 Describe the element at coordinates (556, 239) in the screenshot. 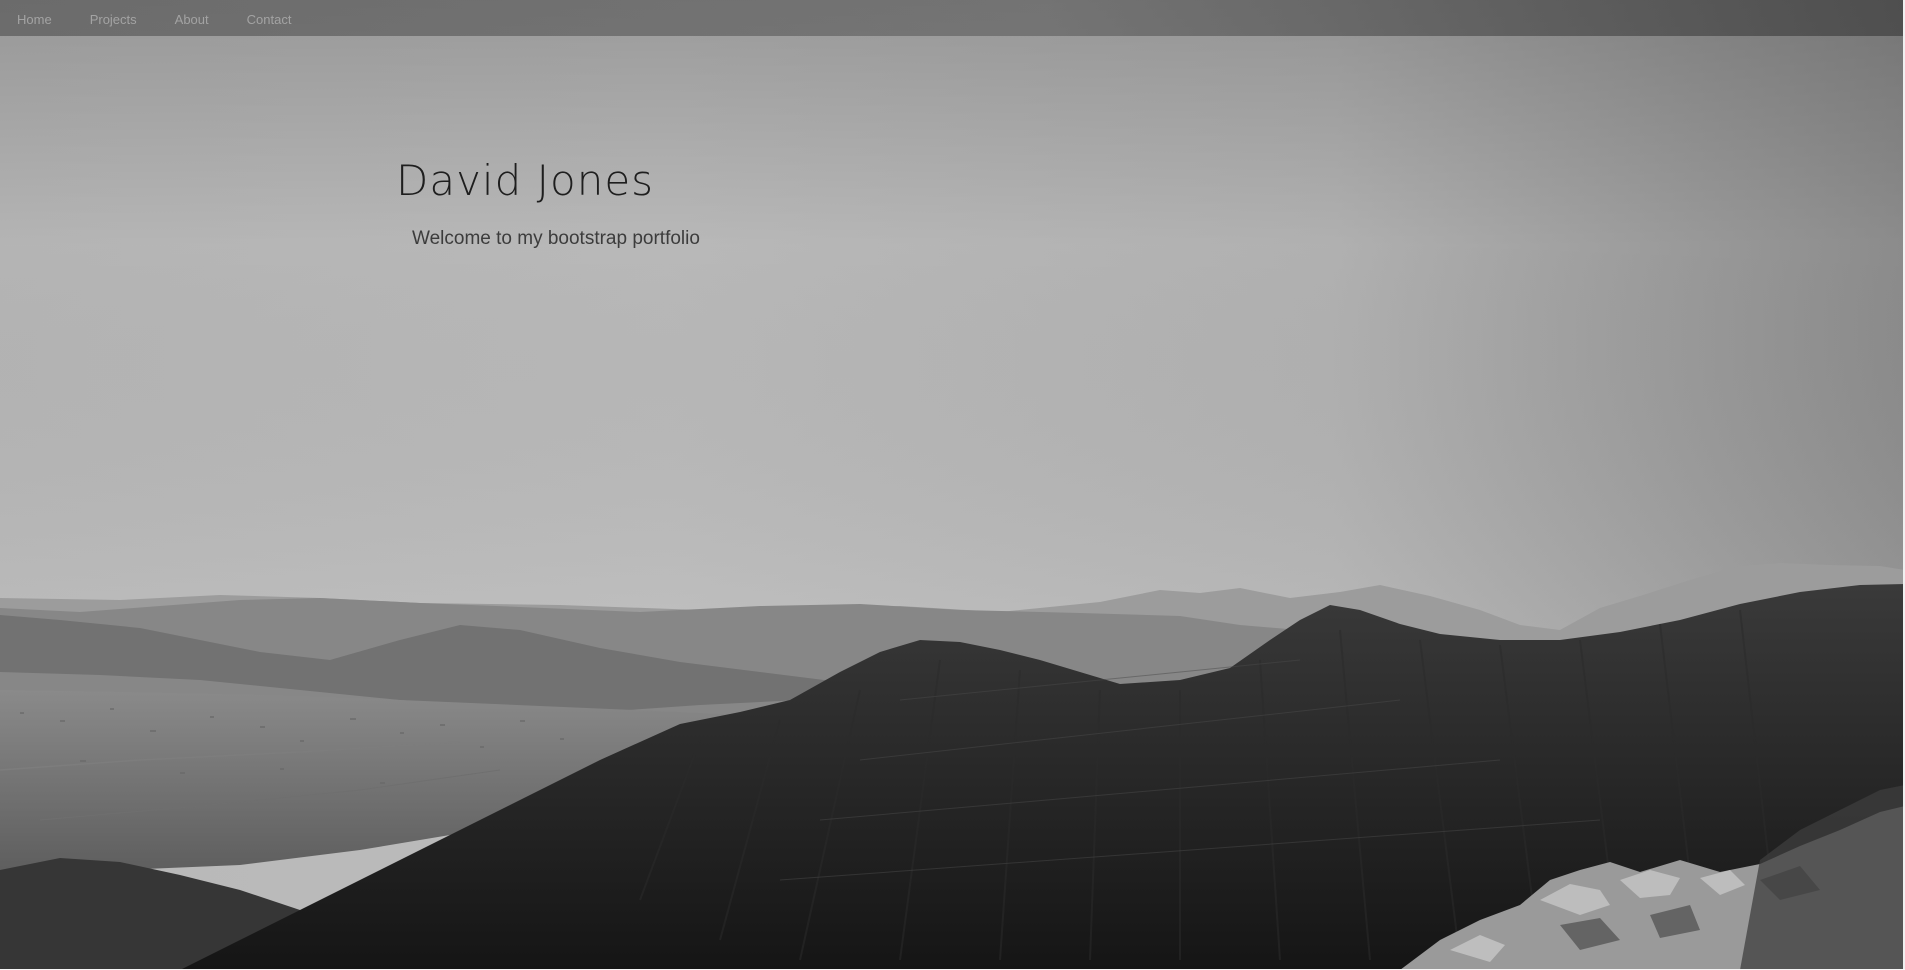

I see `hero-subtitle: Welcome to my bootstrap portfolio` at that location.